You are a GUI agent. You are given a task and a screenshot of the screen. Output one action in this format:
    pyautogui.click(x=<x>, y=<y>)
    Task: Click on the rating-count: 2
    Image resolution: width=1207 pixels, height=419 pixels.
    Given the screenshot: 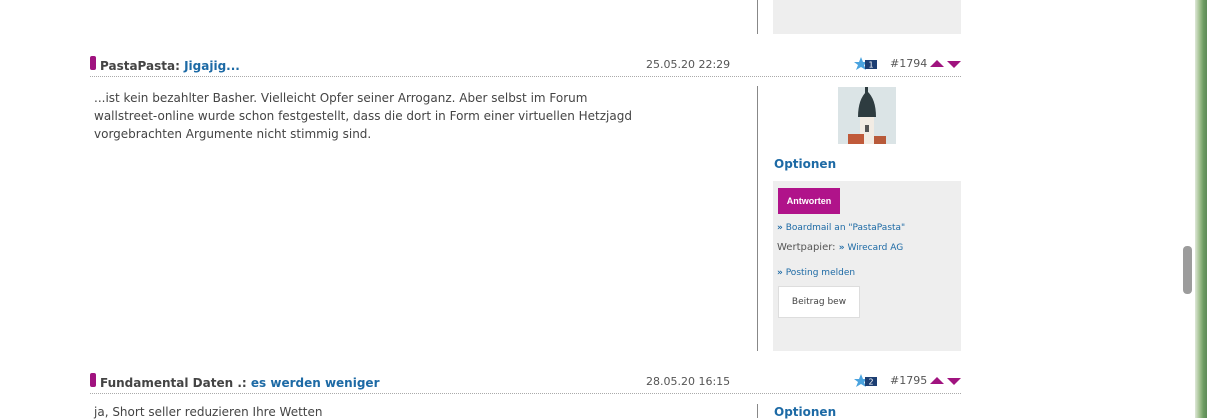 What is the action you would take?
    pyautogui.click(x=870, y=382)
    